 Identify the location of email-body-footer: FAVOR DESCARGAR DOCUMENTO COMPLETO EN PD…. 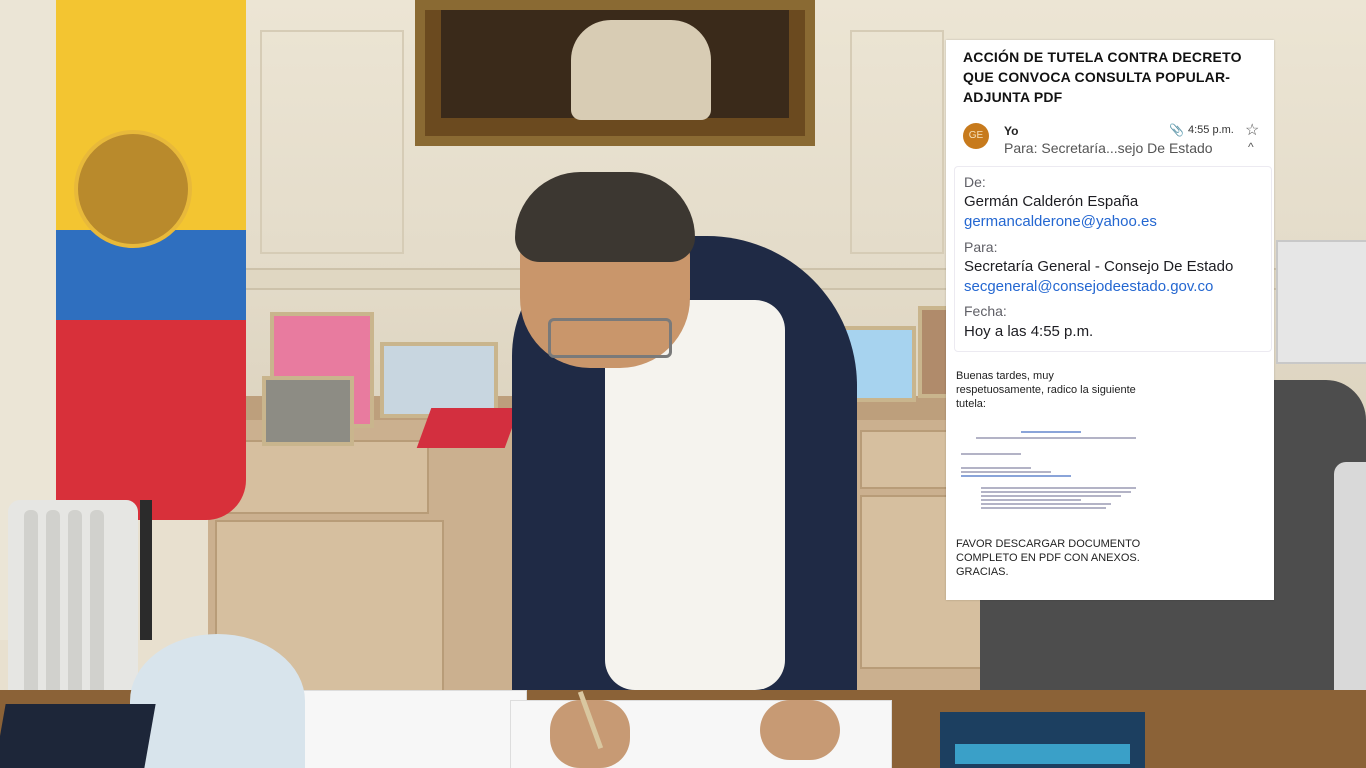
(1048, 558).